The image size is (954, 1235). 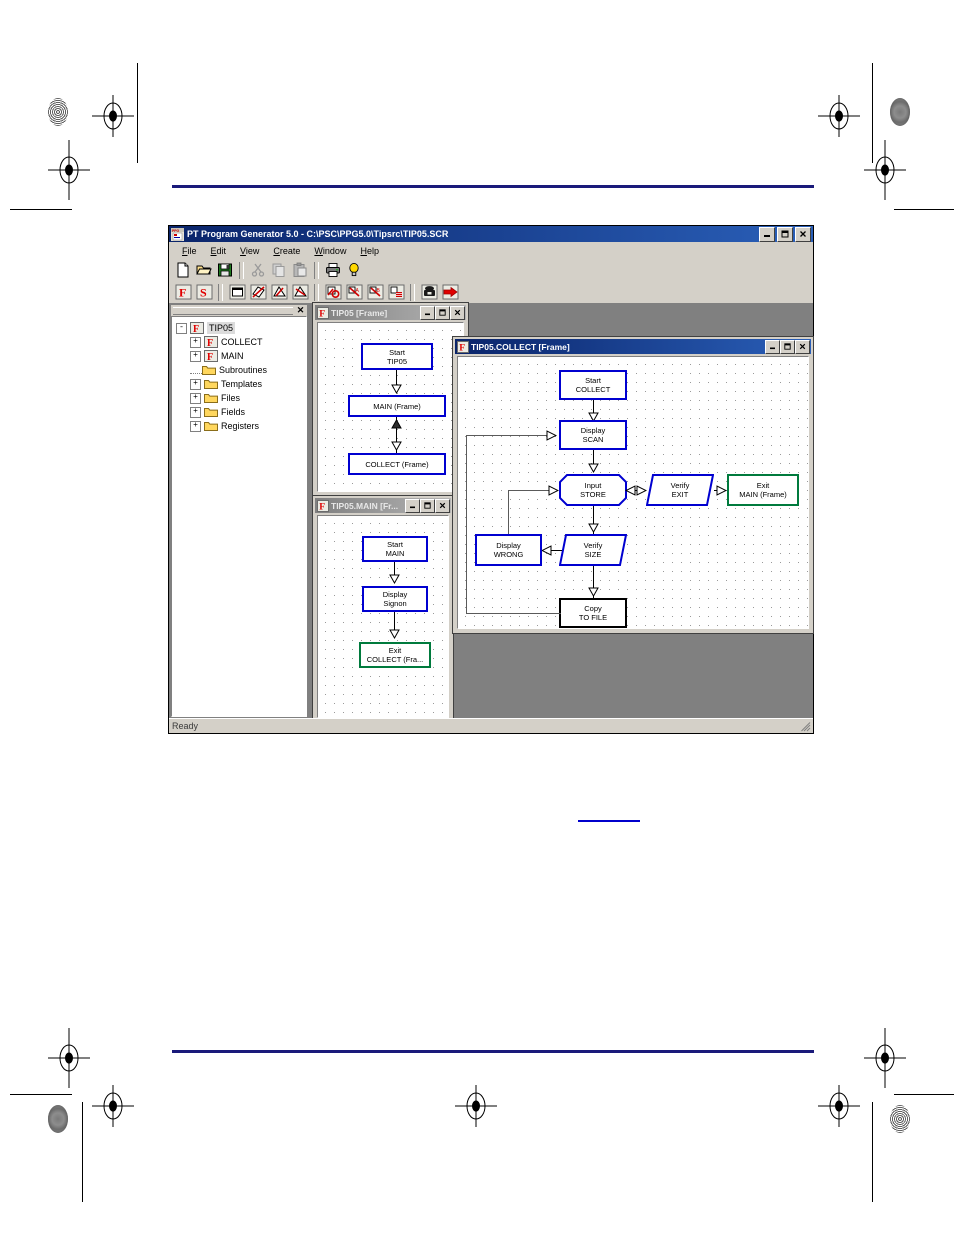 I want to click on flow-node-copy-to-file: Copy TO FILE, so click(x=593, y=613).